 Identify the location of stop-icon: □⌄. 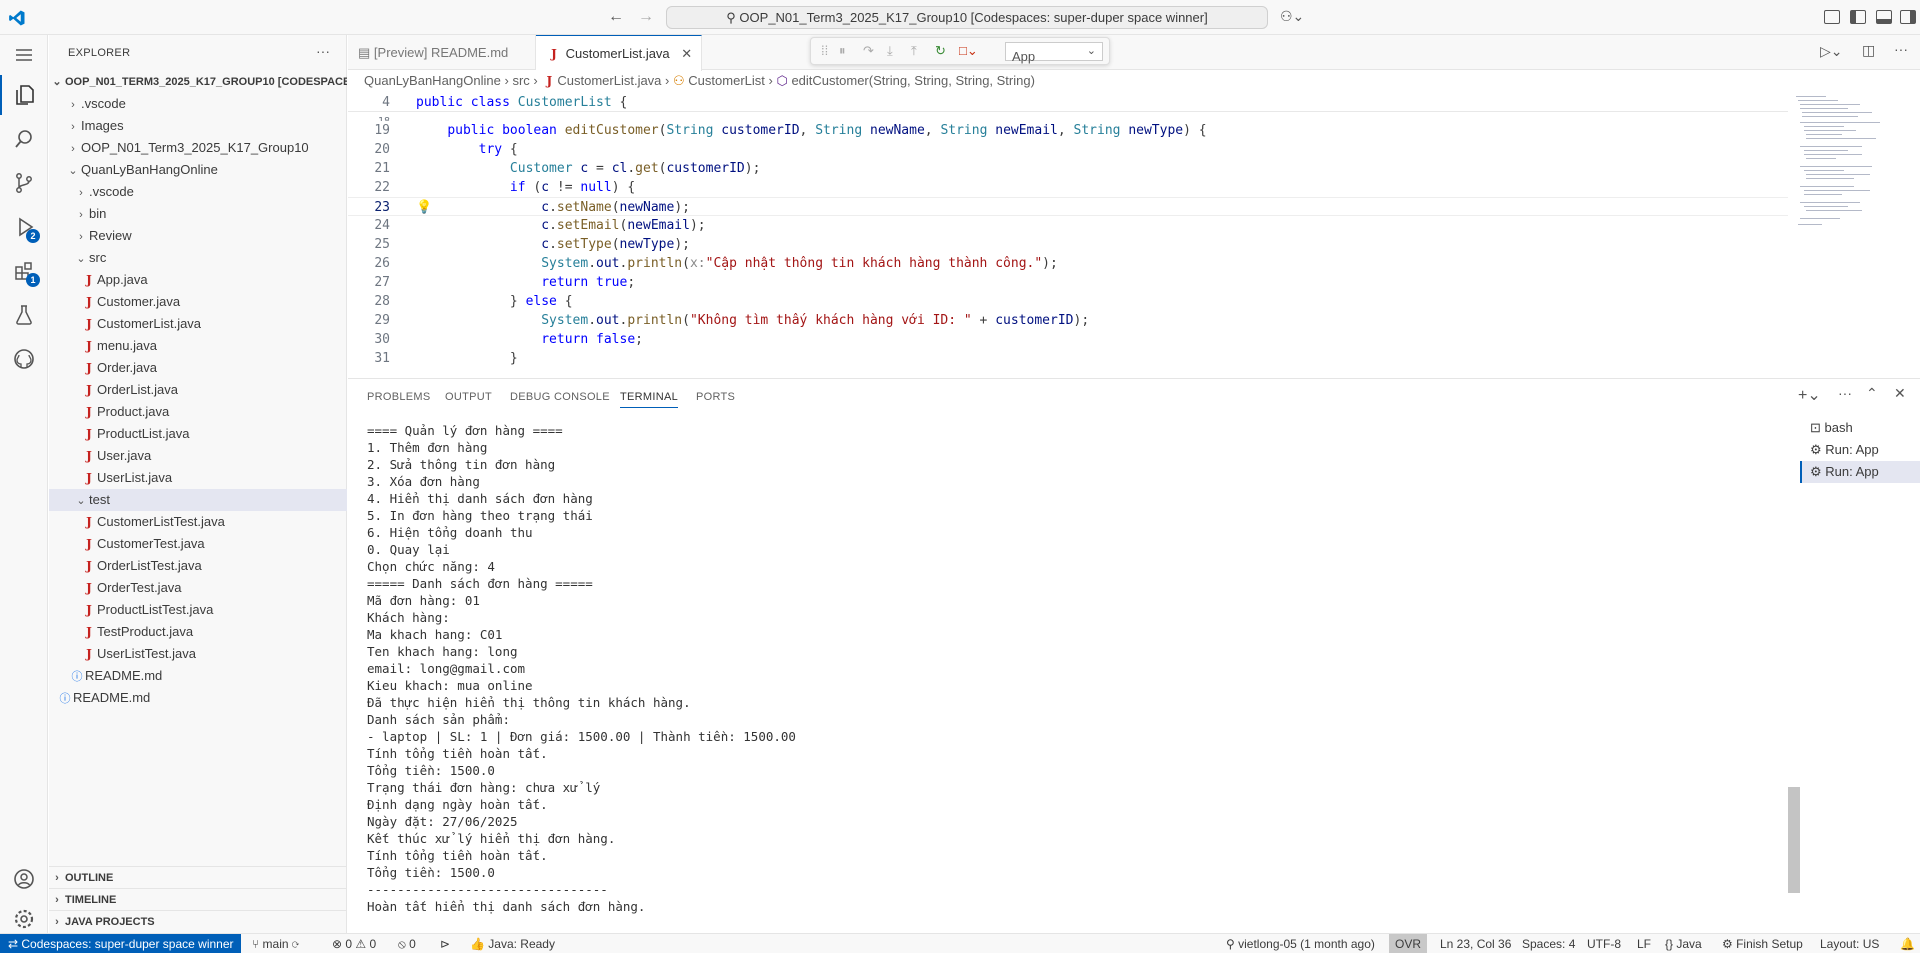
(968, 51).